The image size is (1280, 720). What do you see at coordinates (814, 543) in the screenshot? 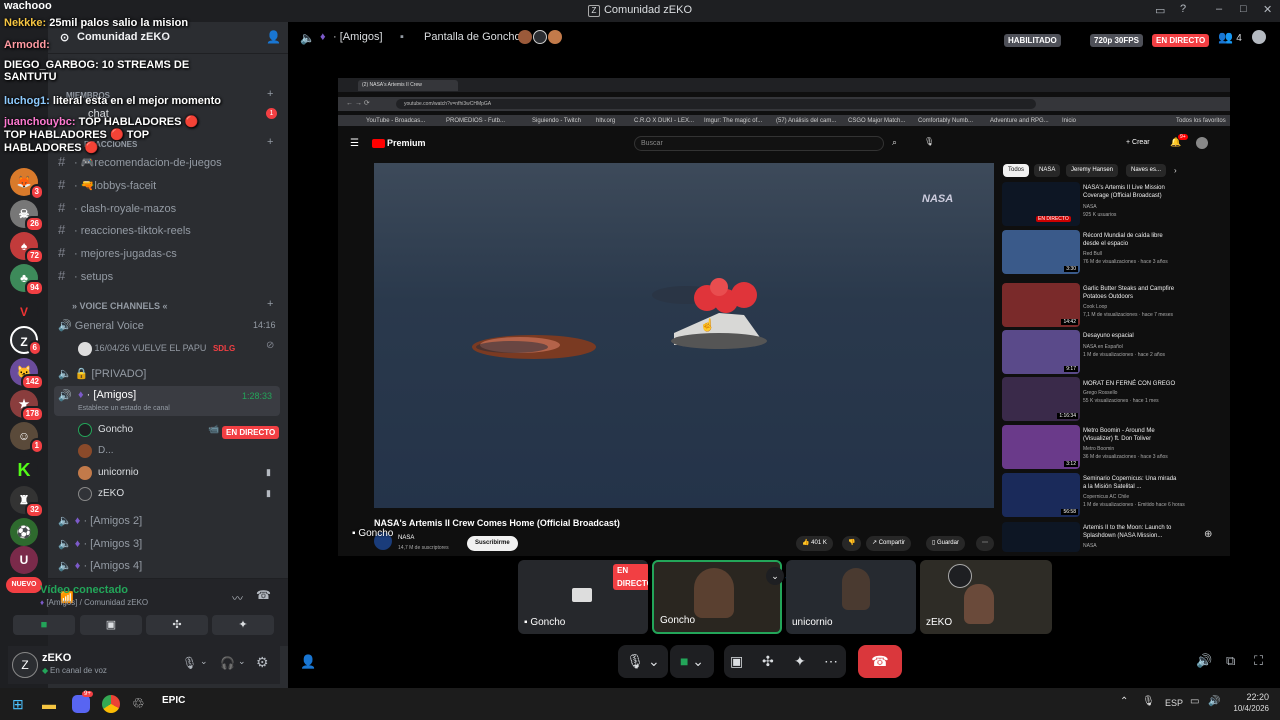
I see `like-button: 👍 401 K` at bounding box center [814, 543].